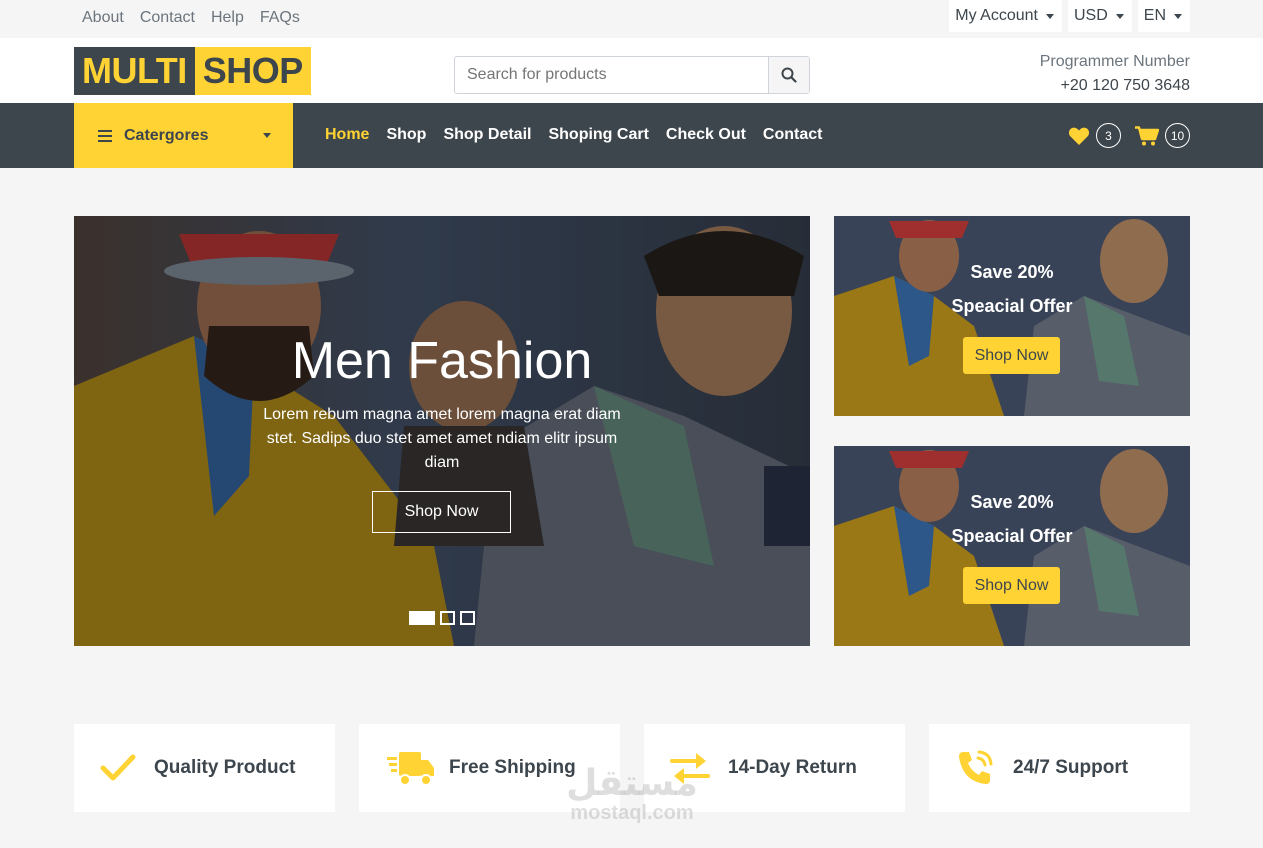 Image resolution: width=1263 pixels, height=848 pixels. I want to click on categories-button: Catergores, so click(183, 135).